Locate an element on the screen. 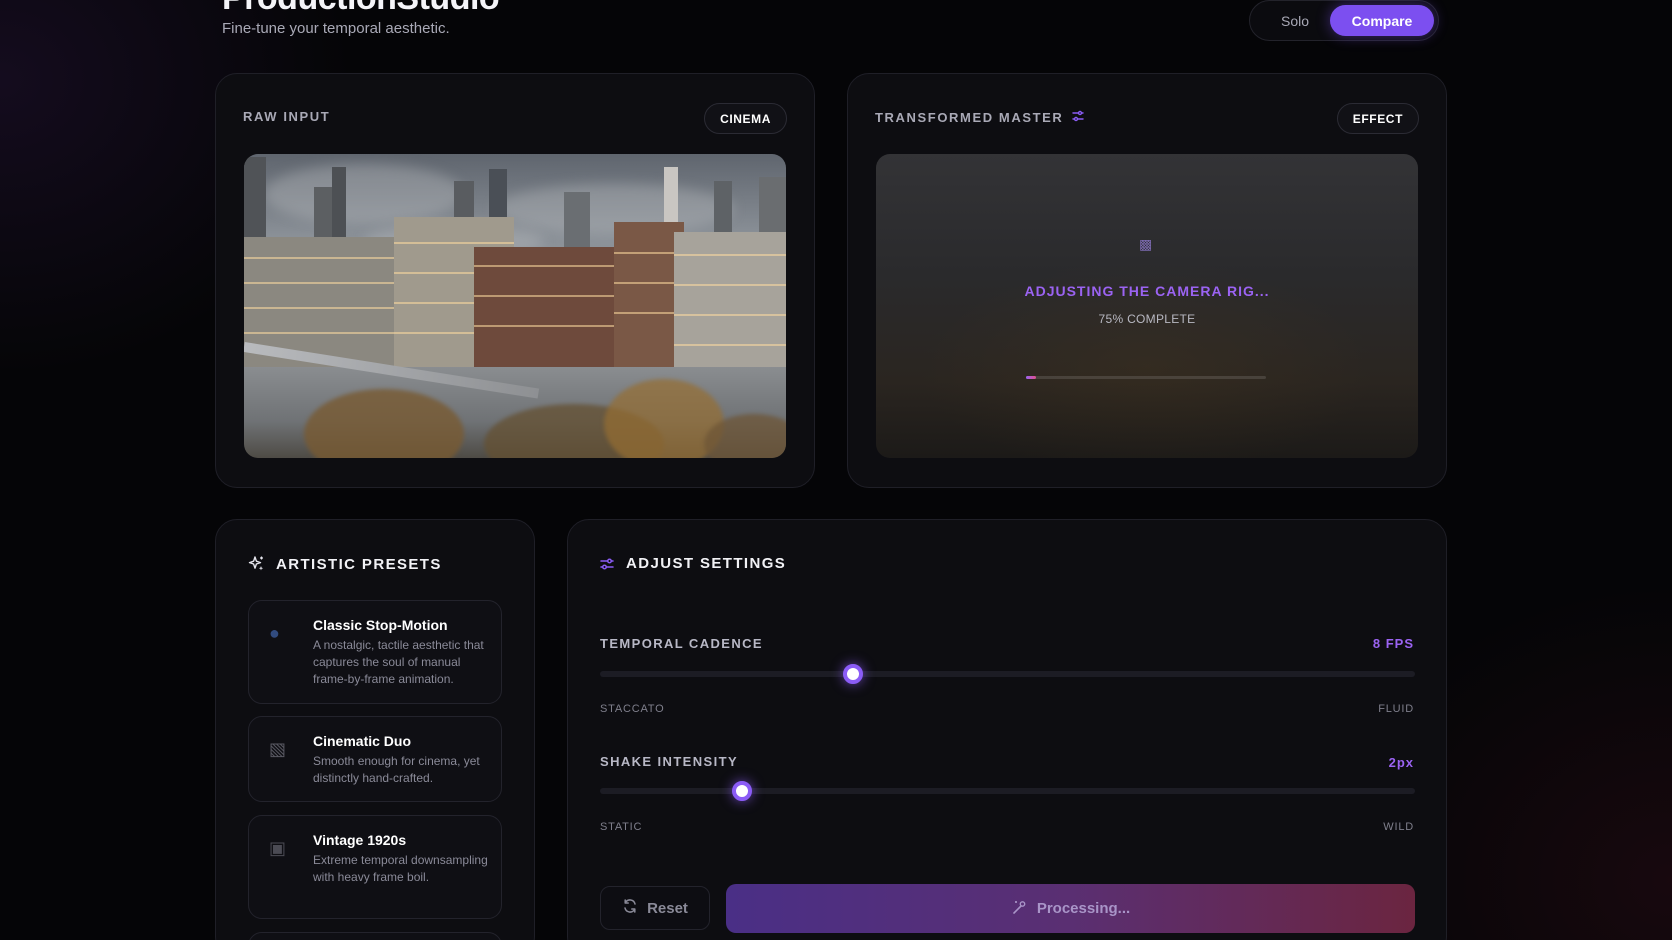 The height and width of the screenshot is (940, 1672). cadence-label: TEMPORAL CADENCE is located at coordinates (682, 643).